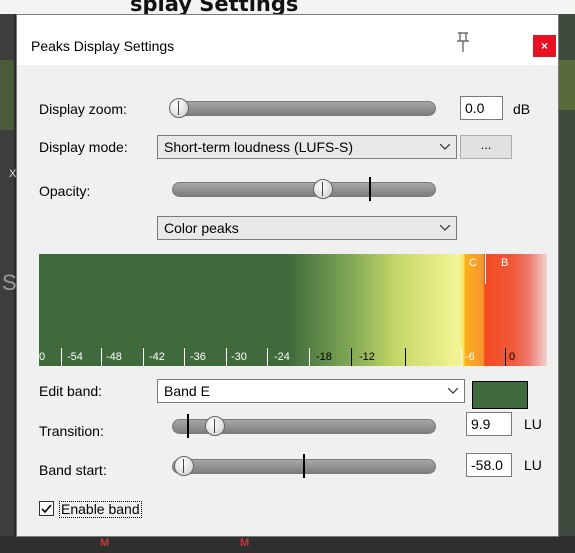  Describe the element at coordinates (287, 40) in the screenshot. I see `dialog-titlebar: Peaks Display Settings ×` at that location.